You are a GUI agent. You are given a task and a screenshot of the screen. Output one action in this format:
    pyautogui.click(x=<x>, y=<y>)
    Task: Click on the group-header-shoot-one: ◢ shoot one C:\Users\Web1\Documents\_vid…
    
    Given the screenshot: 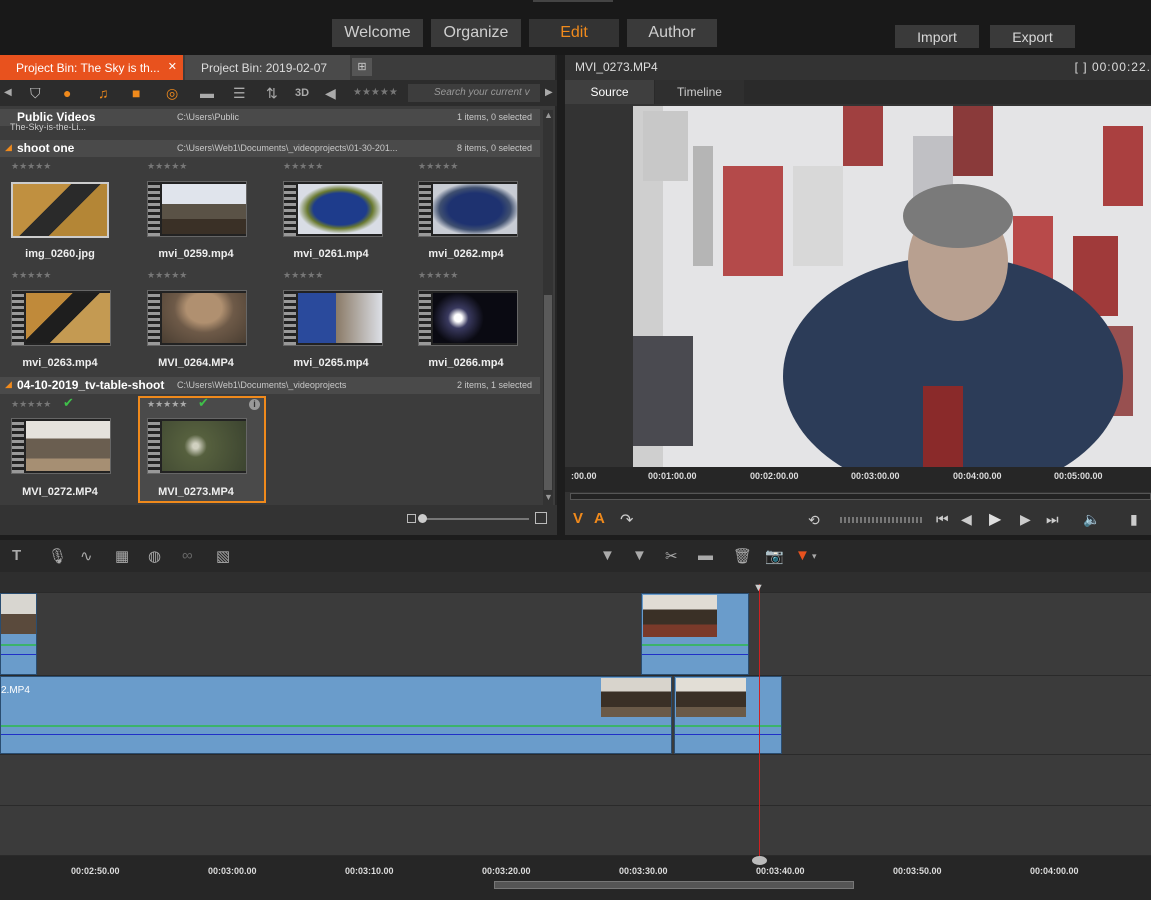 What is the action you would take?
    pyautogui.click(x=270, y=148)
    